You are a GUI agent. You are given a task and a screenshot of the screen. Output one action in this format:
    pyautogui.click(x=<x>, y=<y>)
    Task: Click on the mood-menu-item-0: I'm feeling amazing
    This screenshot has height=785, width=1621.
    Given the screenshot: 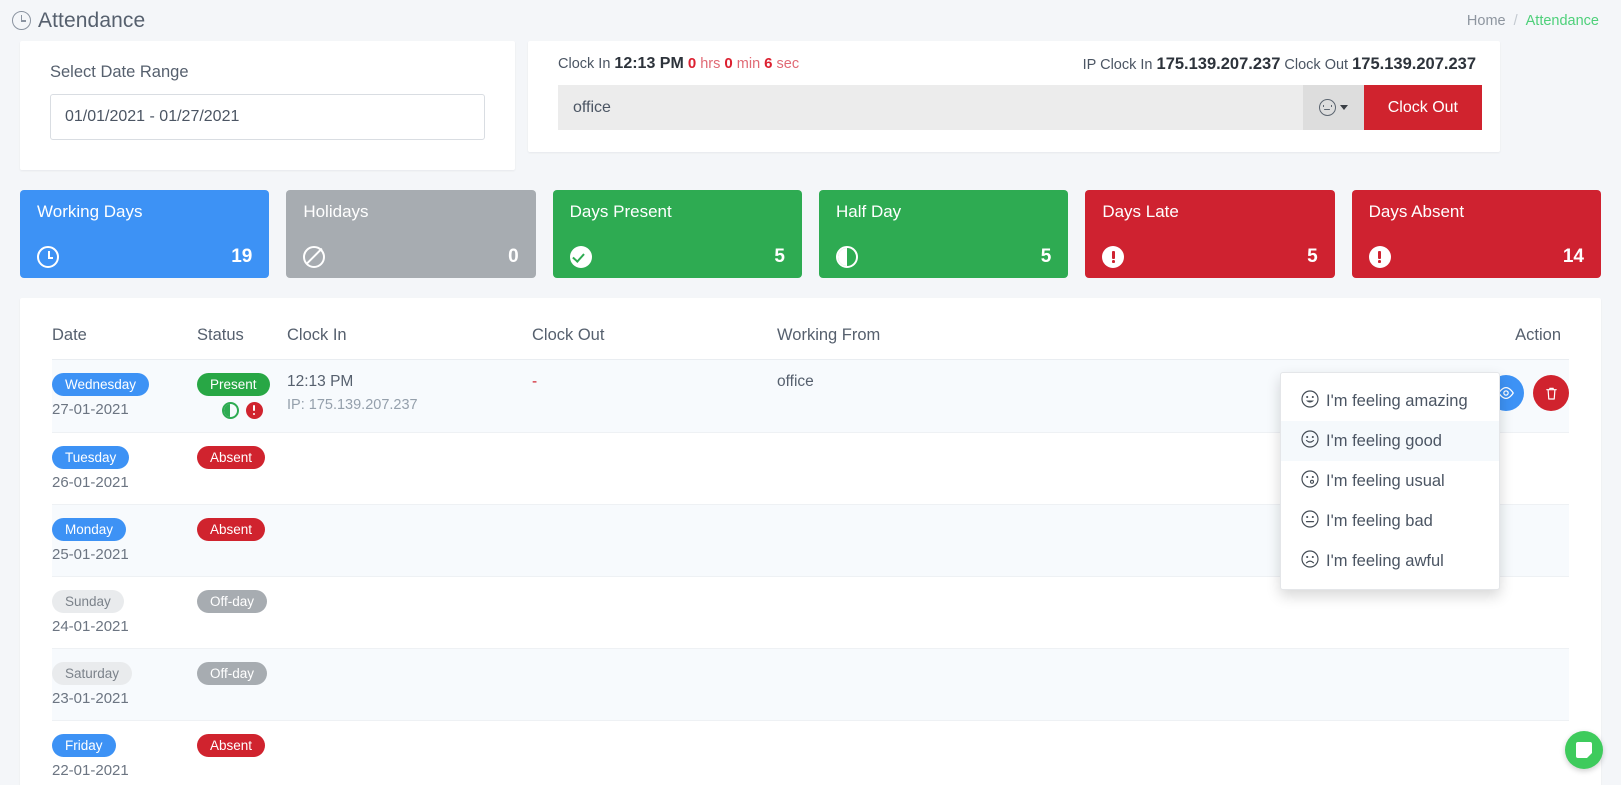 What is the action you would take?
    pyautogui.click(x=1390, y=401)
    